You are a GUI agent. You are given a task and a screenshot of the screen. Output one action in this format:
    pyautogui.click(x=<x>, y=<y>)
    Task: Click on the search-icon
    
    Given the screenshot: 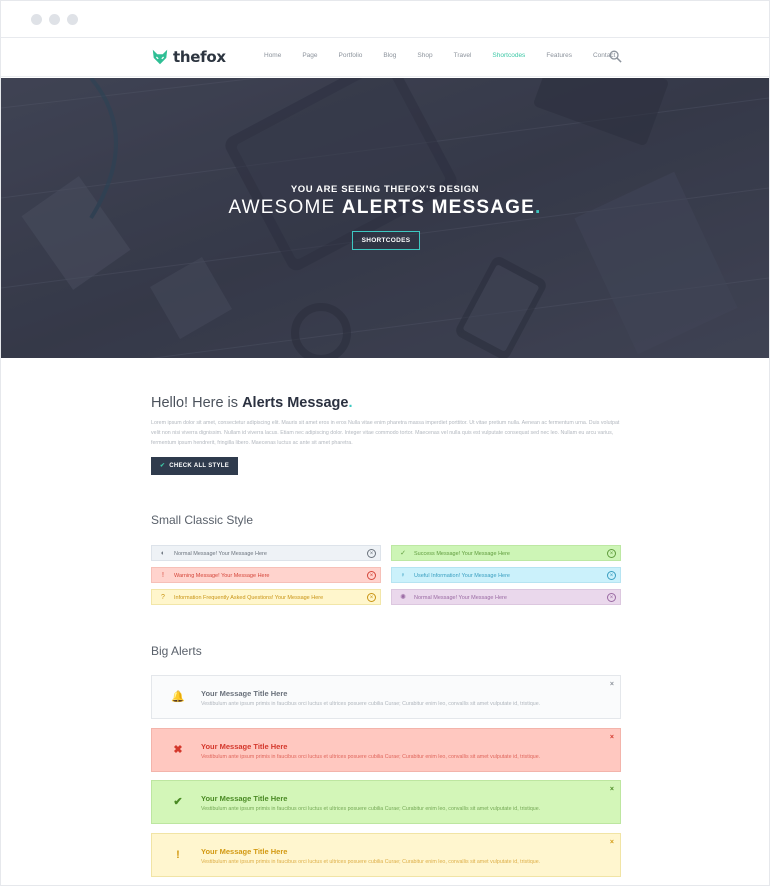 What is the action you would take?
    pyautogui.click(x=615, y=56)
    